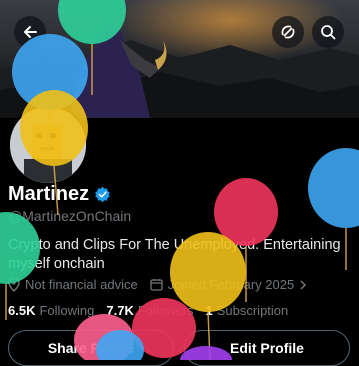 This screenshot has height=366, width=359. What do you see at coordinates (165, 310) in the screenshot?
I see `followers-label: Followers` at bounding box center [165, 310].